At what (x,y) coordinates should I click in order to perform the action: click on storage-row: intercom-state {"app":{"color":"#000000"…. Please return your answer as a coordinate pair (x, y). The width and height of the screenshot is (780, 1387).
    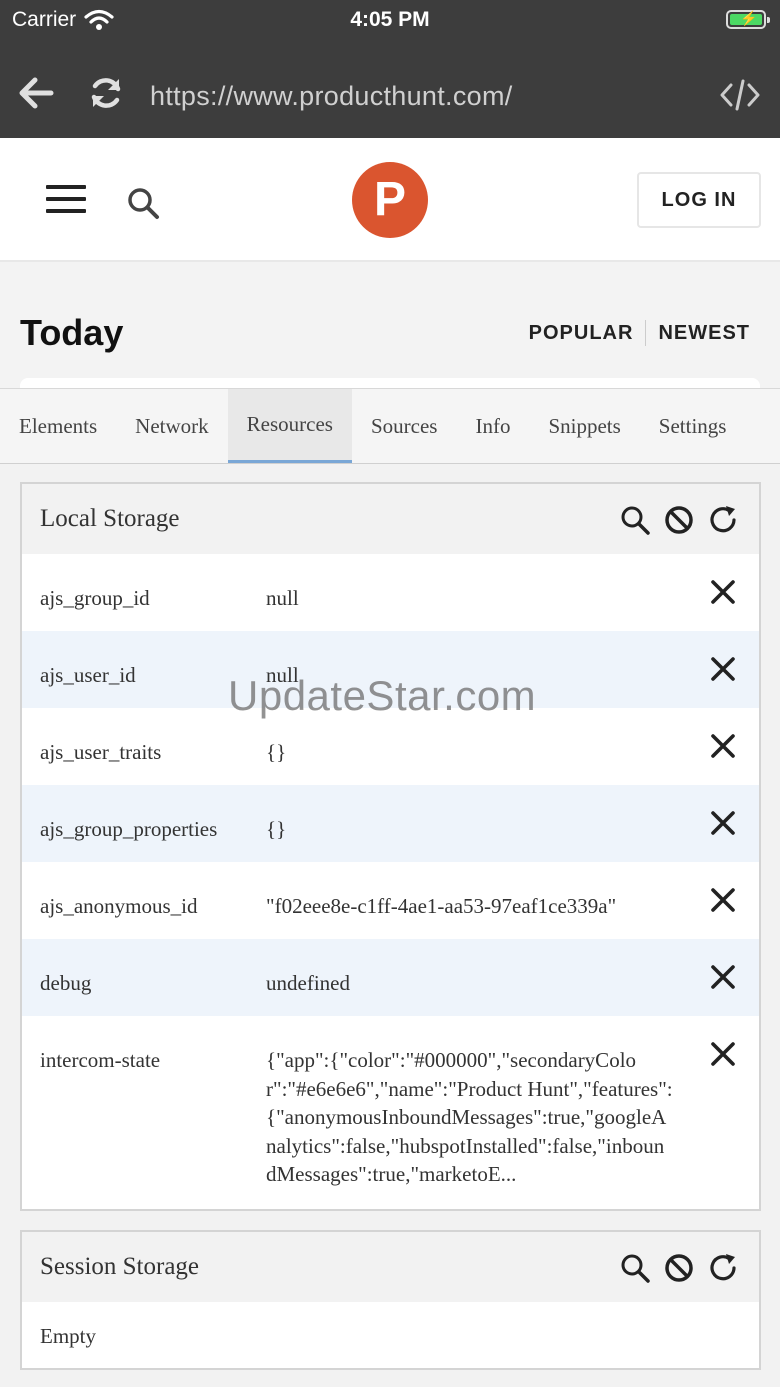
    Looking at the image, I should click on (390, 1110).